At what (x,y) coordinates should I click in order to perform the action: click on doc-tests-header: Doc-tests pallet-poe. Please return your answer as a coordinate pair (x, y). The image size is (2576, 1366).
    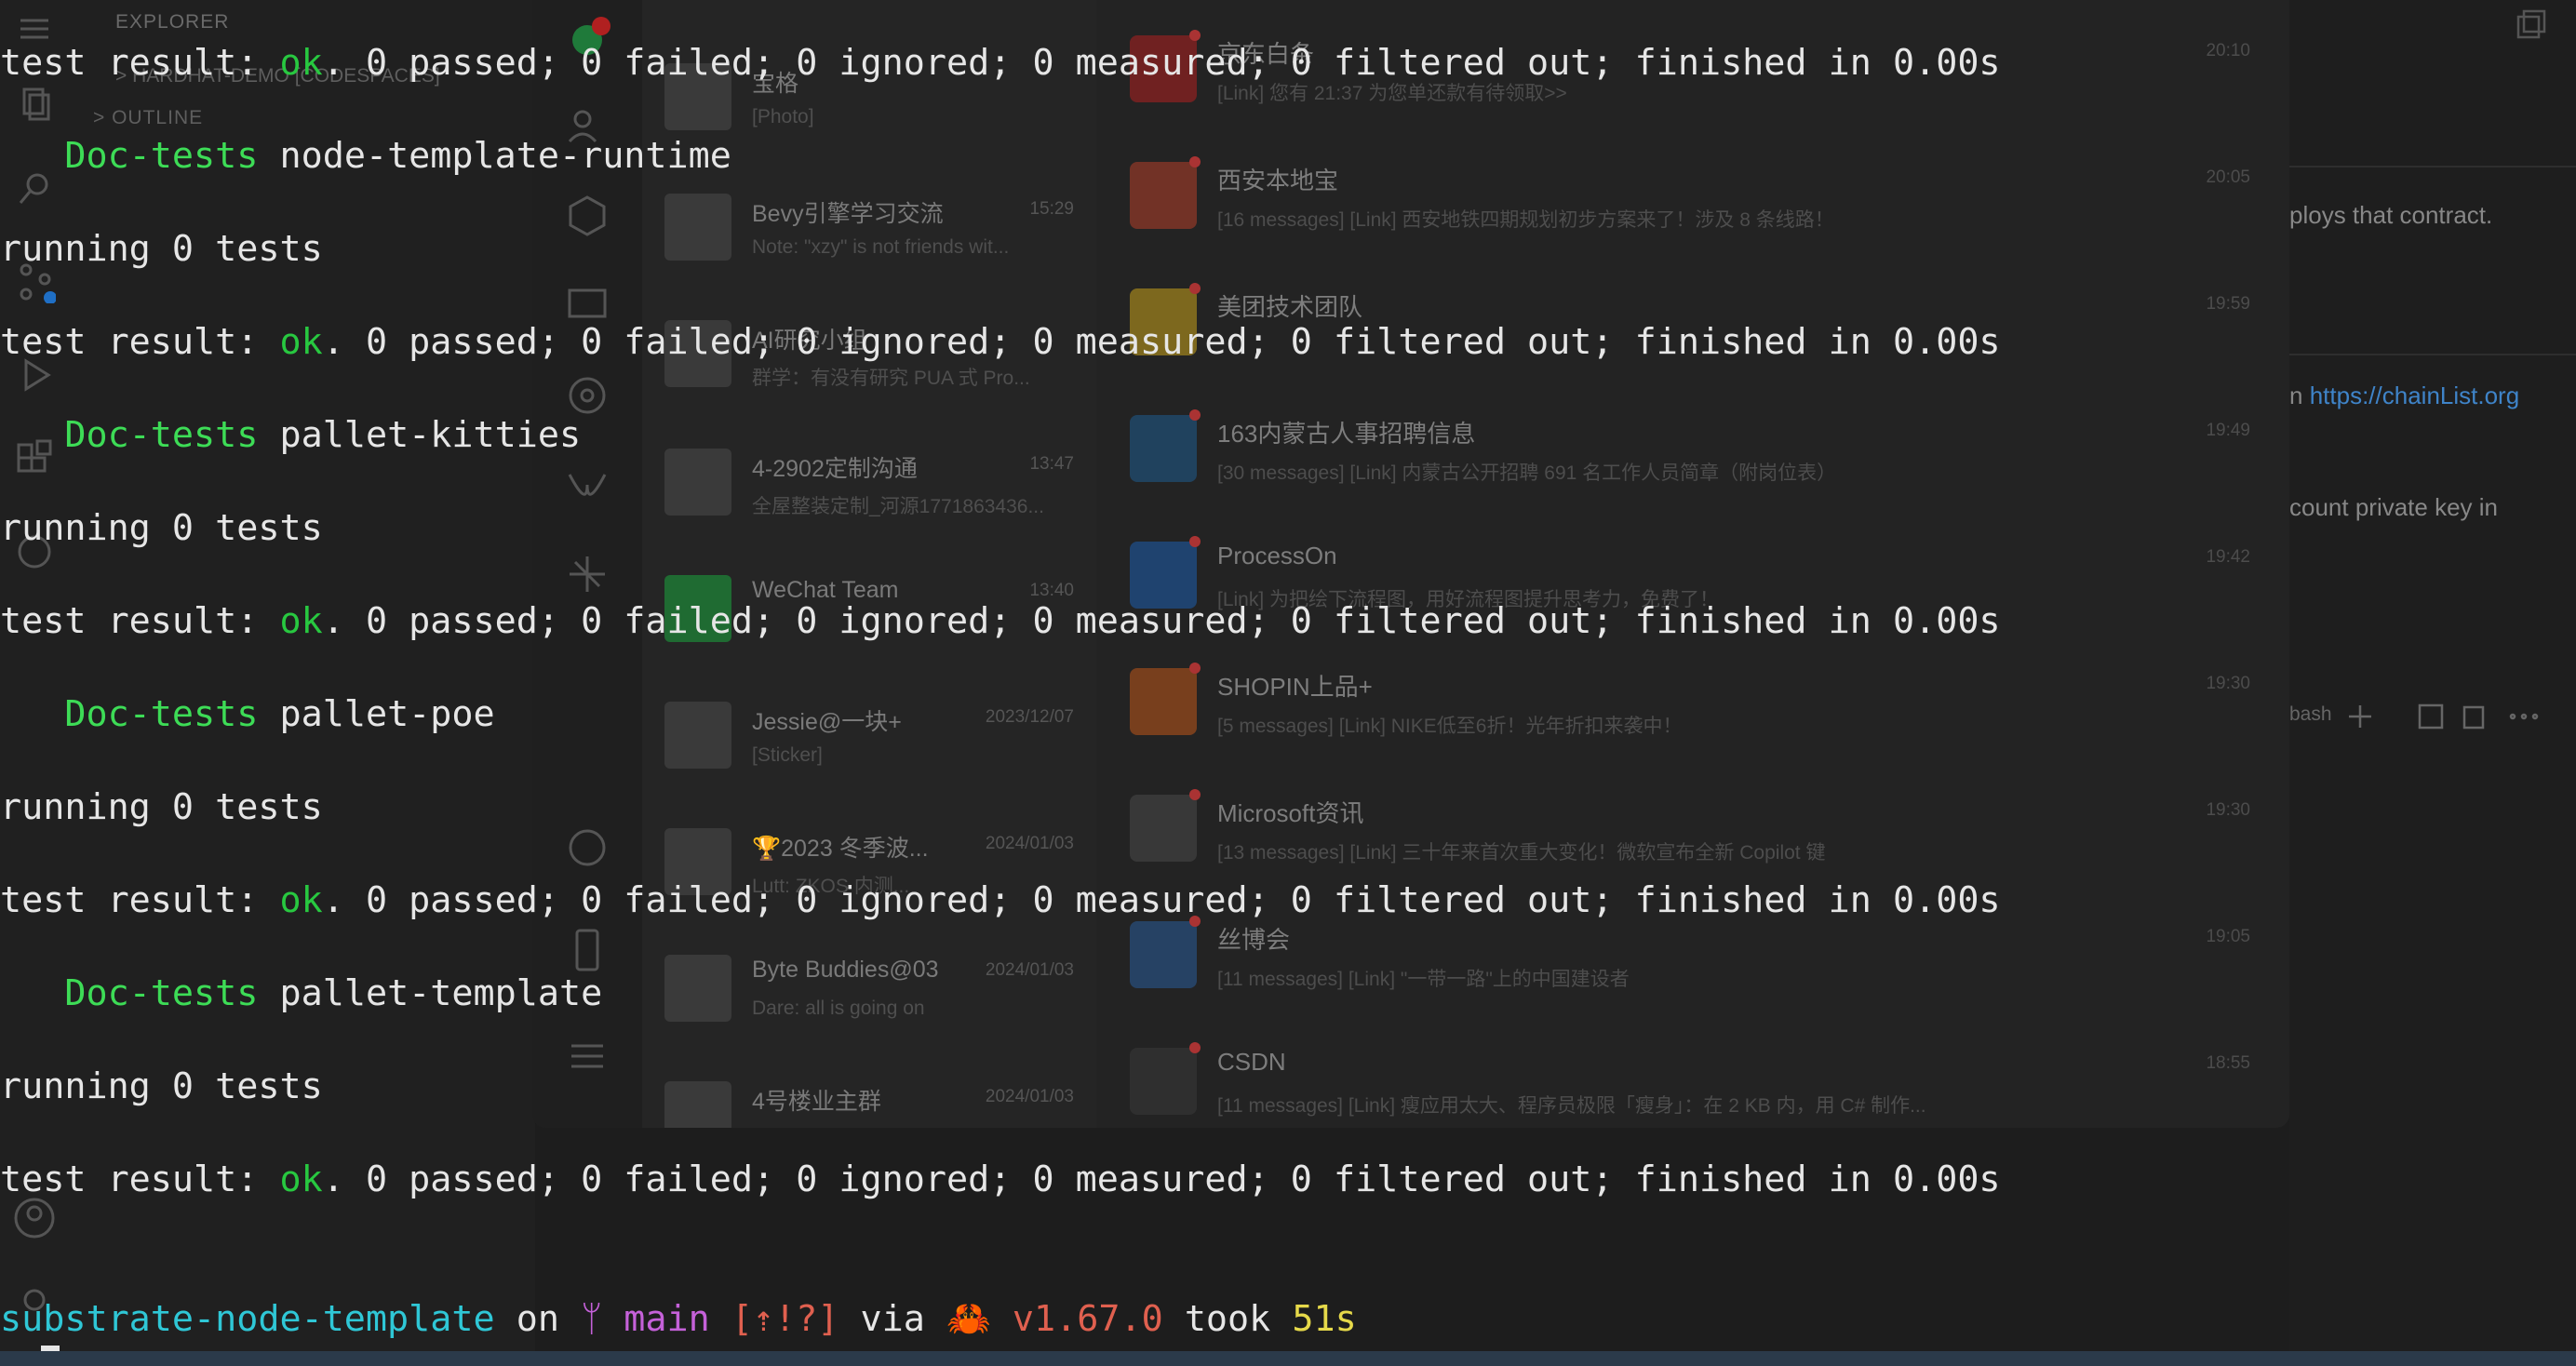
    Looking at the image, I should click on (279, 714).